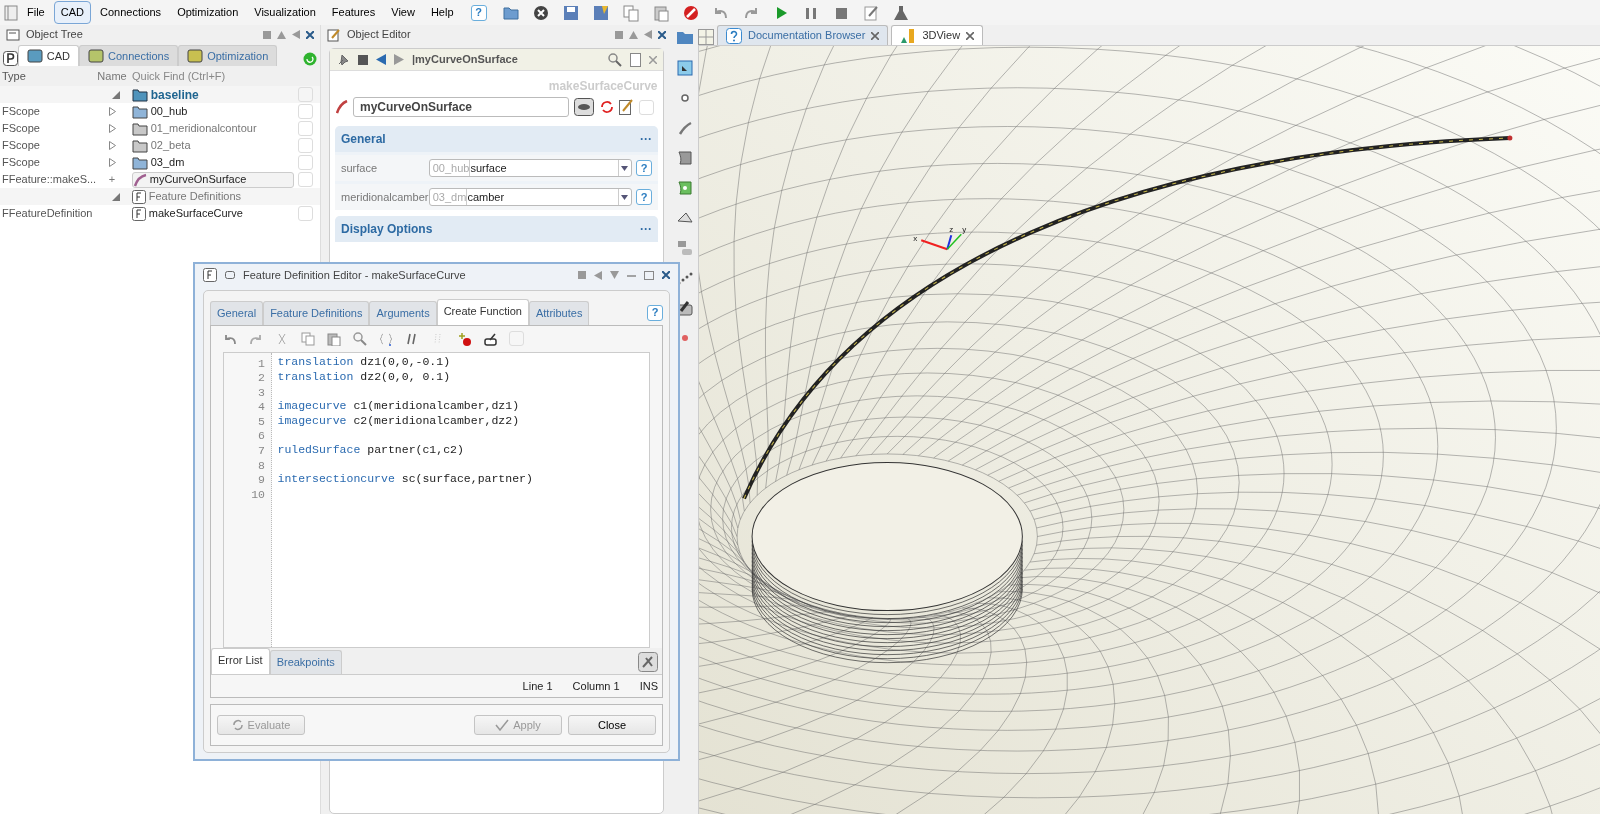  Describe the element at coordinates (612, 725) in the screenshot. I see `dialog-button: Close` at that location.